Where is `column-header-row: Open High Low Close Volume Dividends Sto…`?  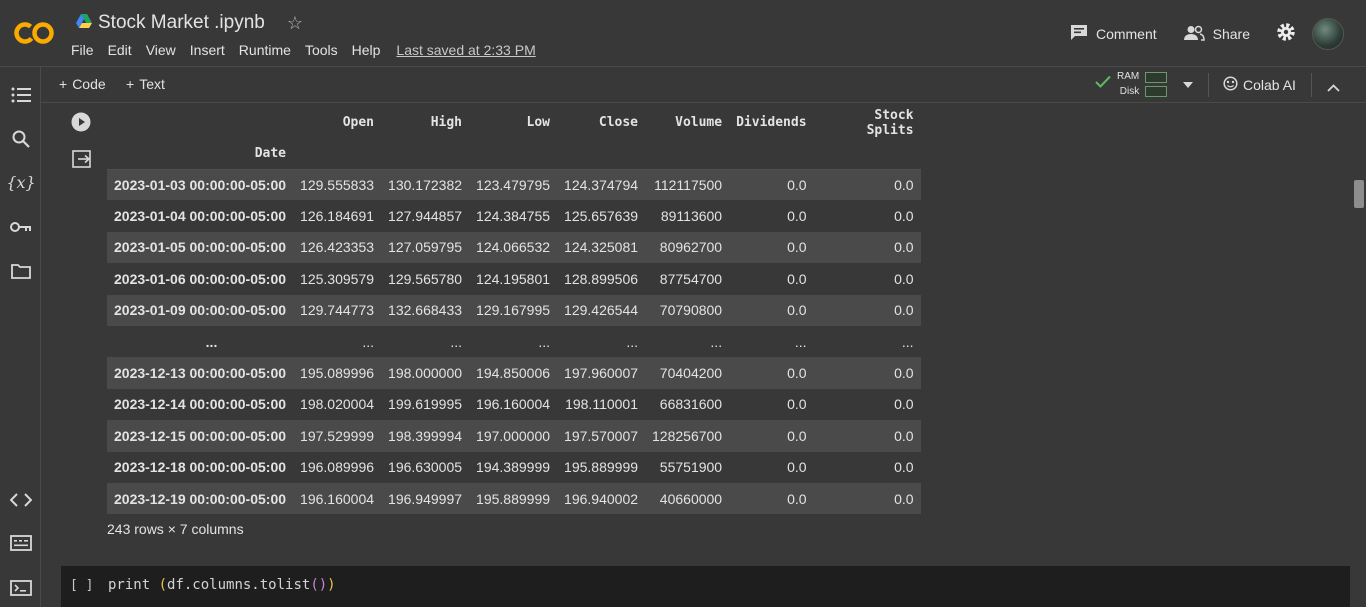 column-header-row: Open High Low Close Volume Dividends Sto… is located at coordinates (514, 122).